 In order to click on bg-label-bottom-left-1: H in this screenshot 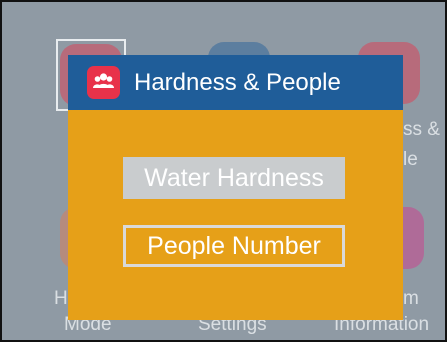, I will do `click(61, 298)`.